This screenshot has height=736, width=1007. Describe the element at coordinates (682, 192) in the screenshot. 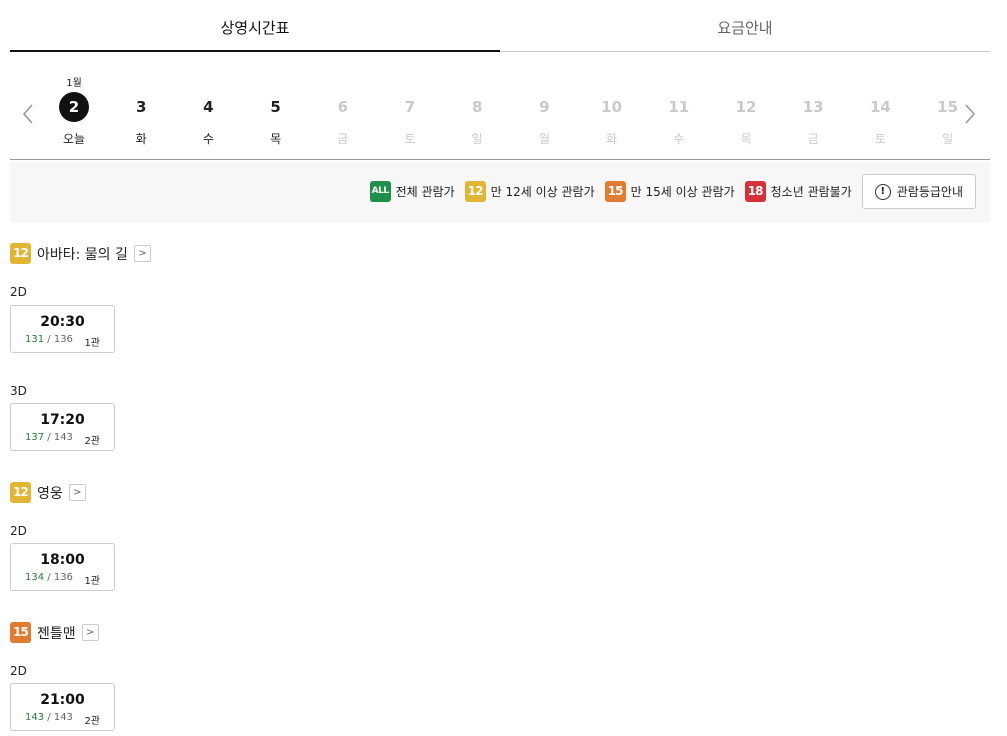

I see `legend-label: 만 15세 이상 관람가` at that location.